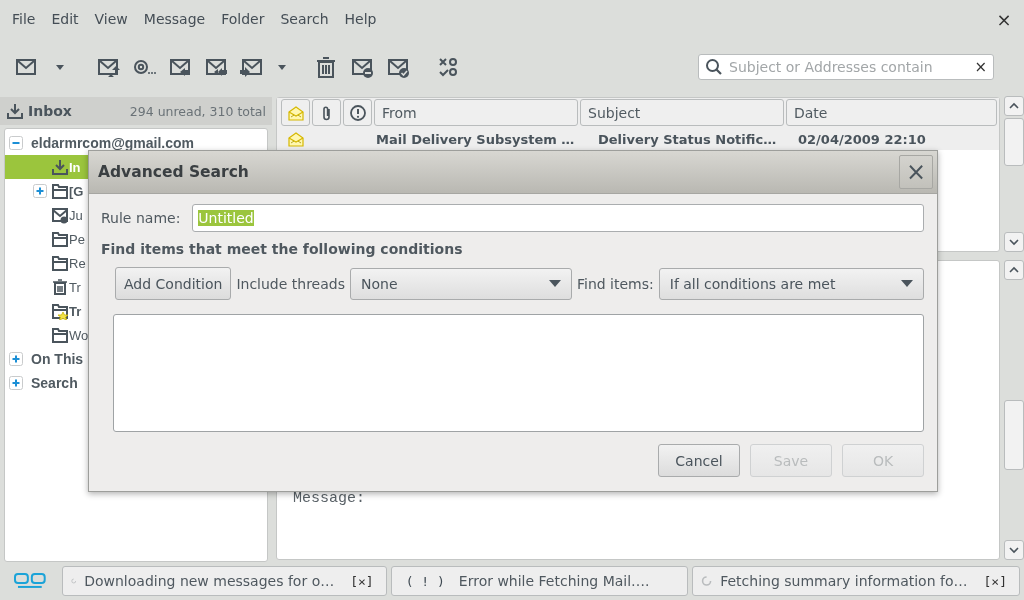 This screenshot has width=1024, height=600. I want to click on exclamation-icon, so click(357, 112).